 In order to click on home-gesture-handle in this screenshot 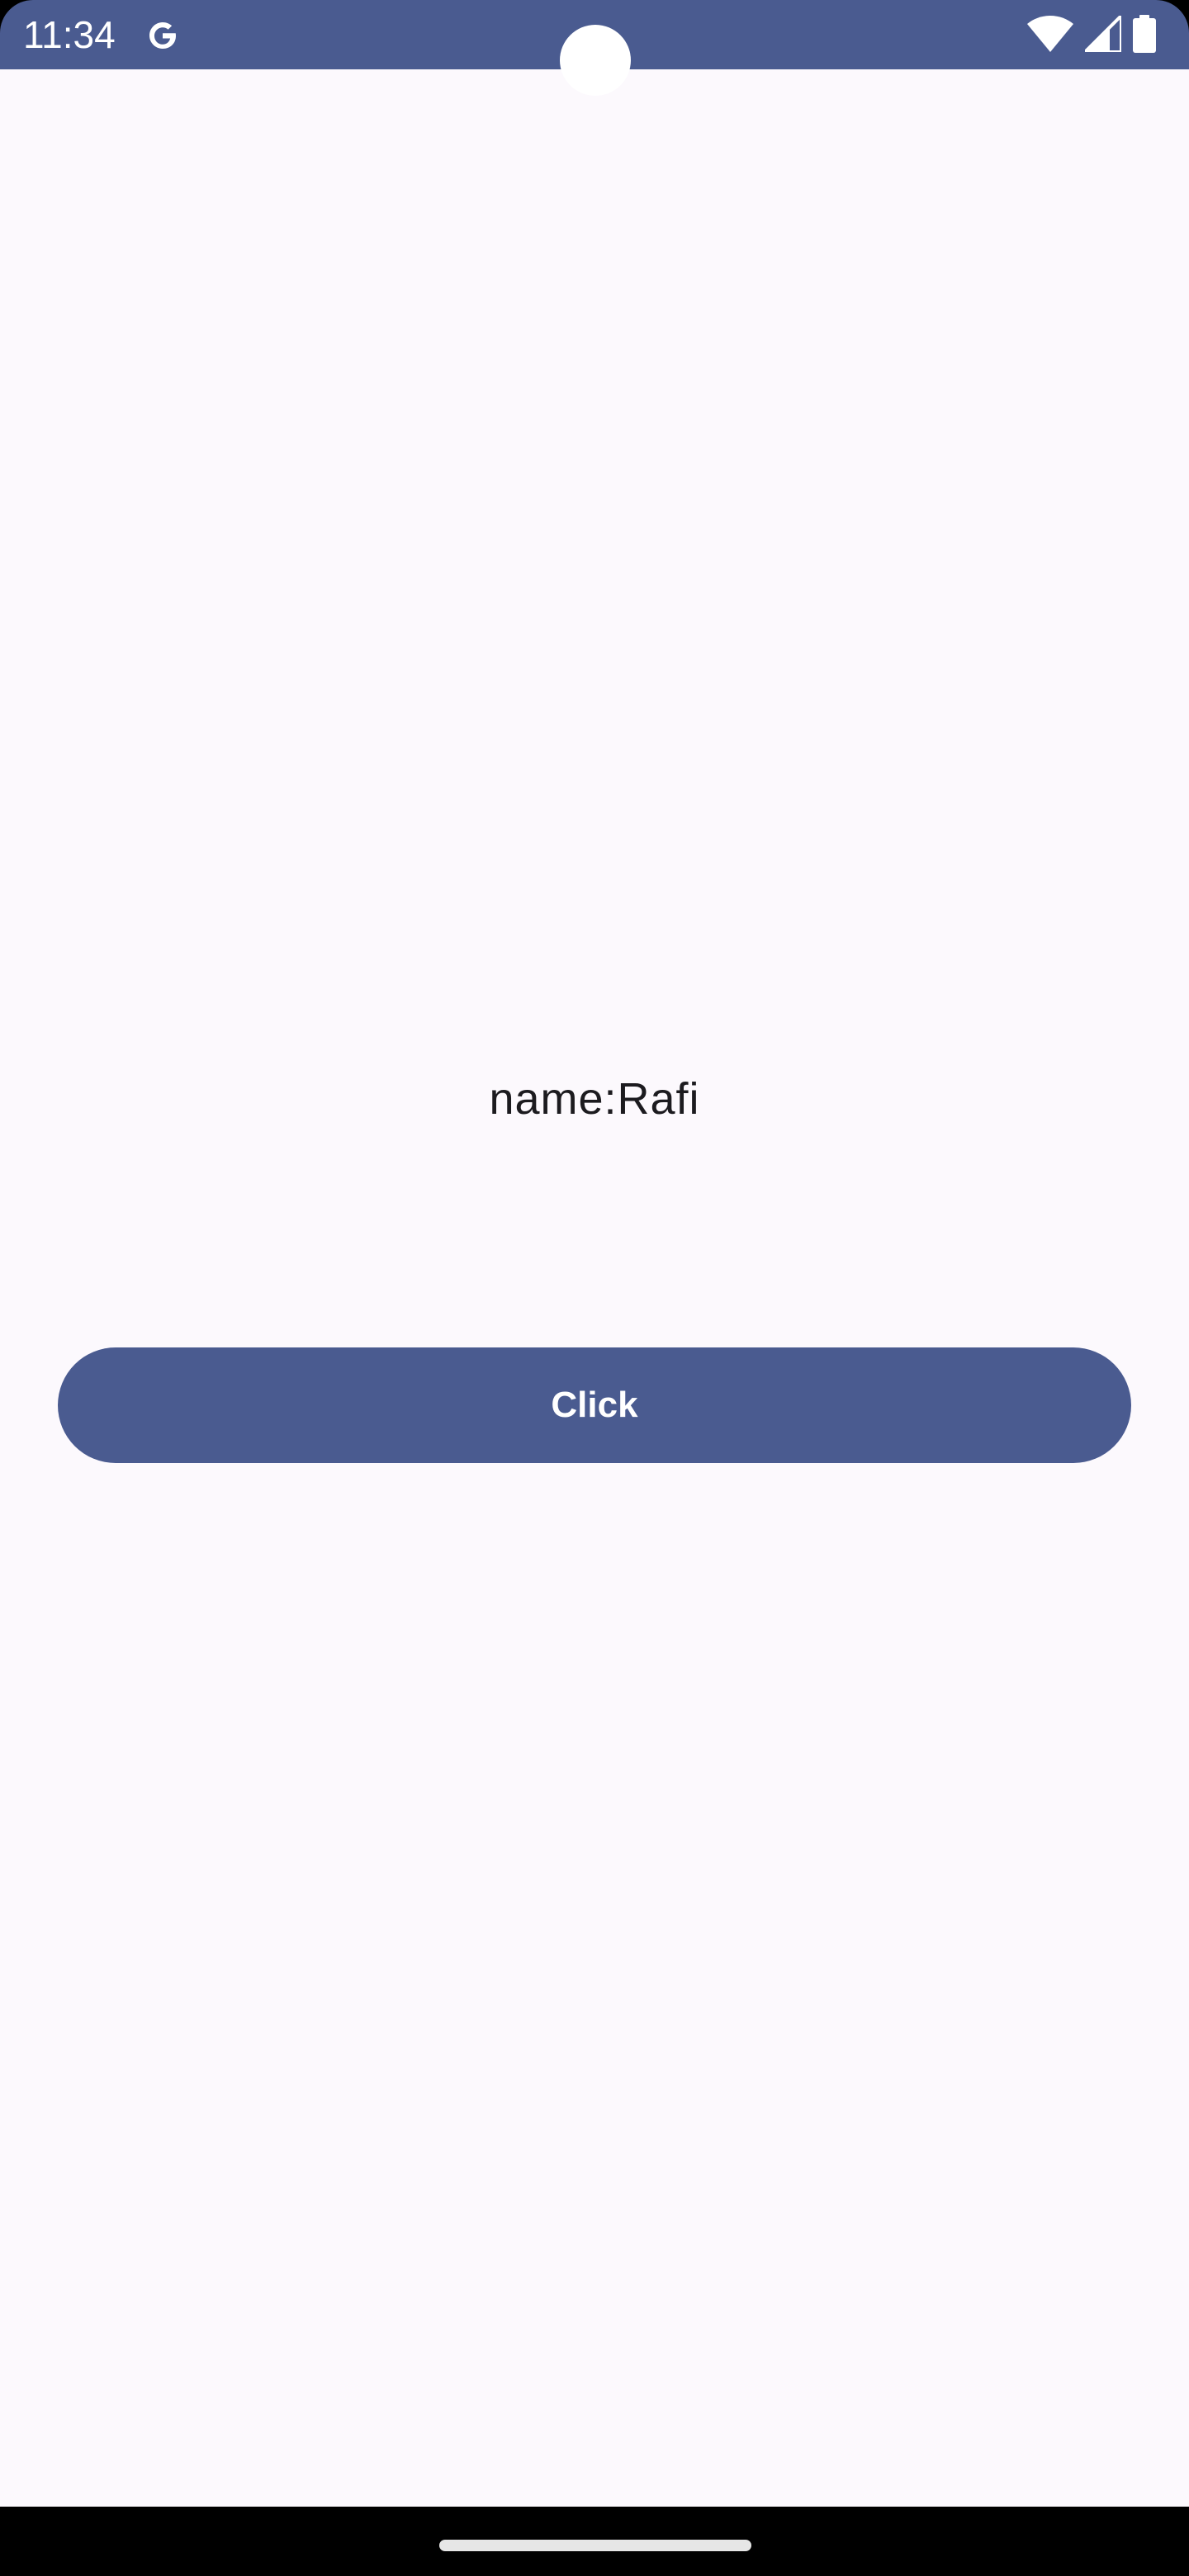, I will do `click(595, 2545)`.